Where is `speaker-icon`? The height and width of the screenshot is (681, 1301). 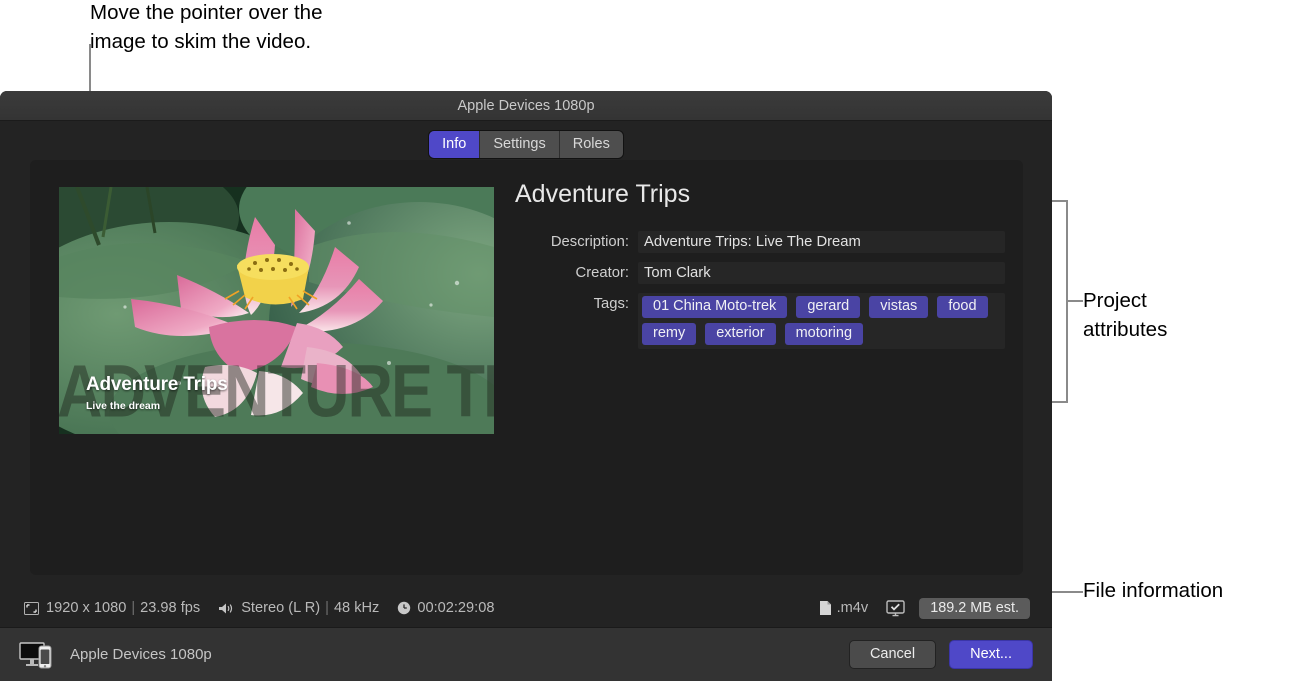
speaker-icon is located at coordinates (226, 608).